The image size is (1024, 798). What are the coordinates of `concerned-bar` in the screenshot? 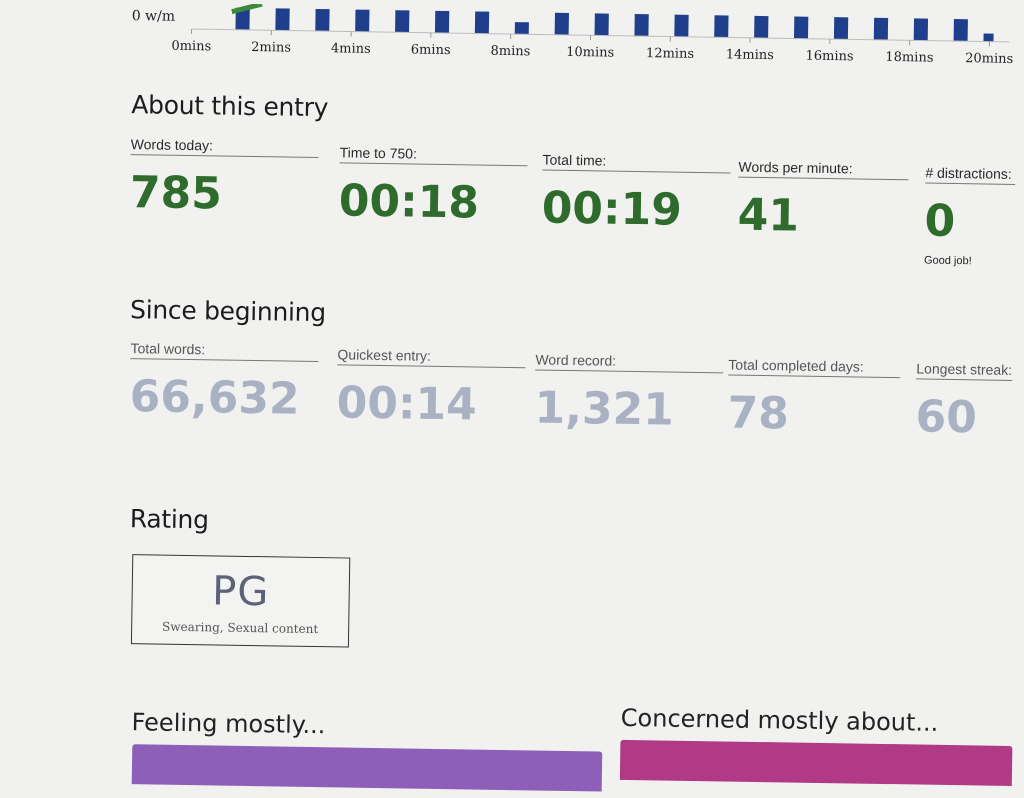 It's located at (816, 763).